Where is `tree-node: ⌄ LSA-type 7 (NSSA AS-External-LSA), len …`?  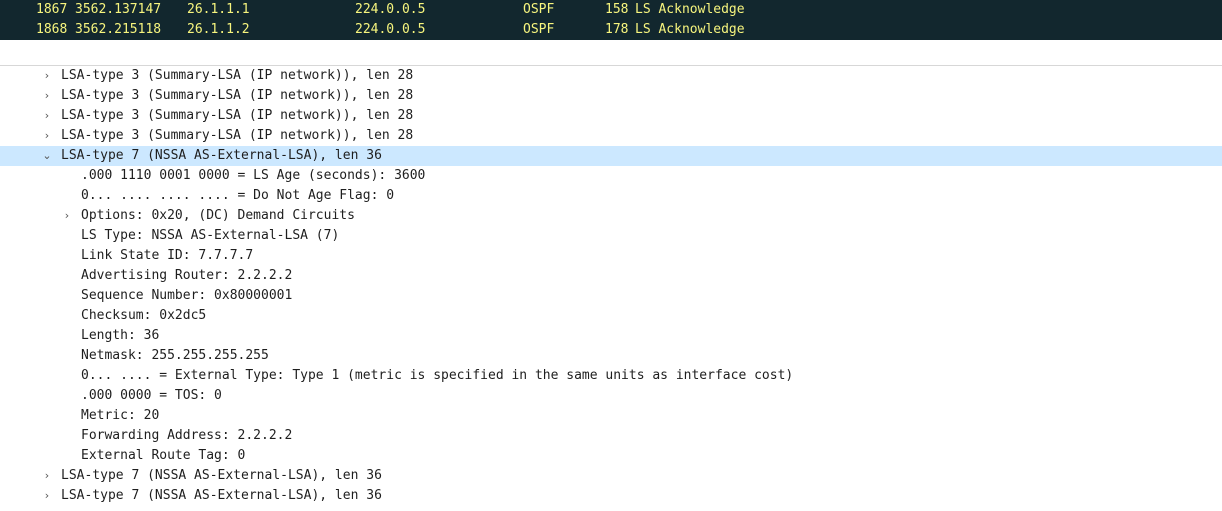
tree-node: ⌄ LSA-type 7 (NSSA AS-External-LSA), len … is located at coordinates (611, 156).